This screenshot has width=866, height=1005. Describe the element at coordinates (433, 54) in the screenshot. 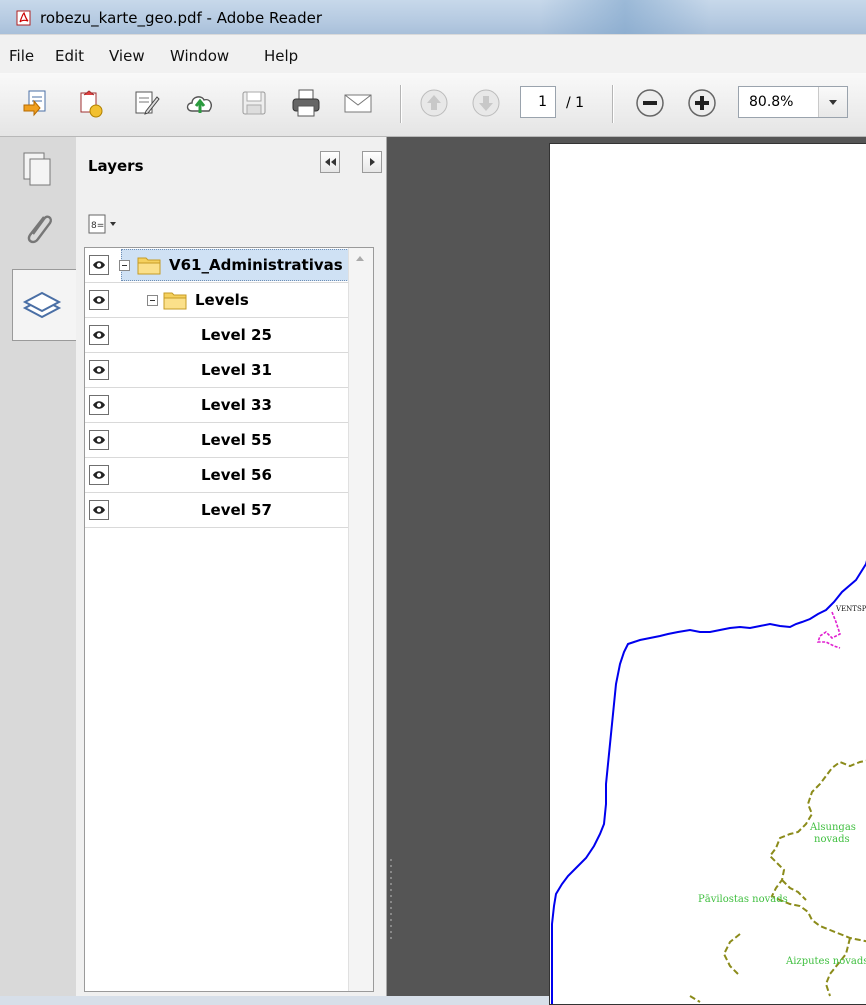

I see `menu-bar: File Edit View Window Help` at that location.